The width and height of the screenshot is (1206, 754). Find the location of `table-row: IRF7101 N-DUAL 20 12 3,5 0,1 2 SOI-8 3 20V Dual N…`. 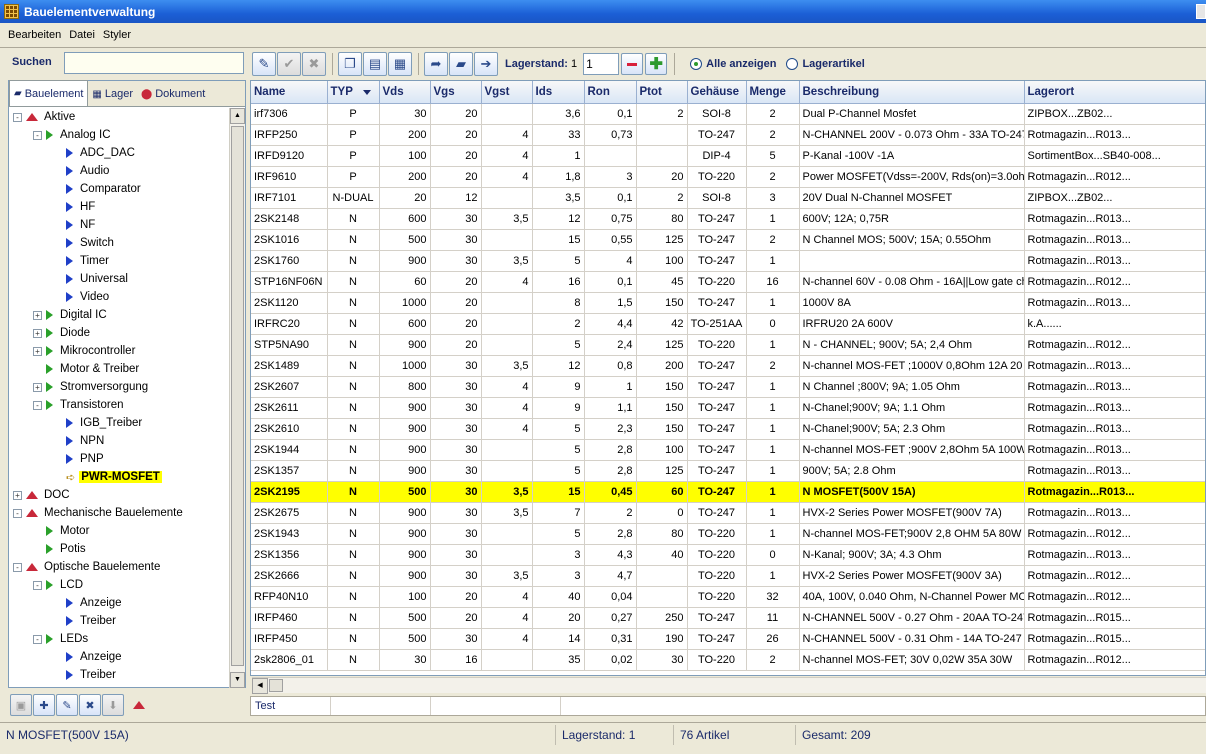

table-row: IRF7101 N-DUAL 20 12 3,5 0,1 2 SOI-8 3 20V Dual N… is located at coordinates (728, 198).